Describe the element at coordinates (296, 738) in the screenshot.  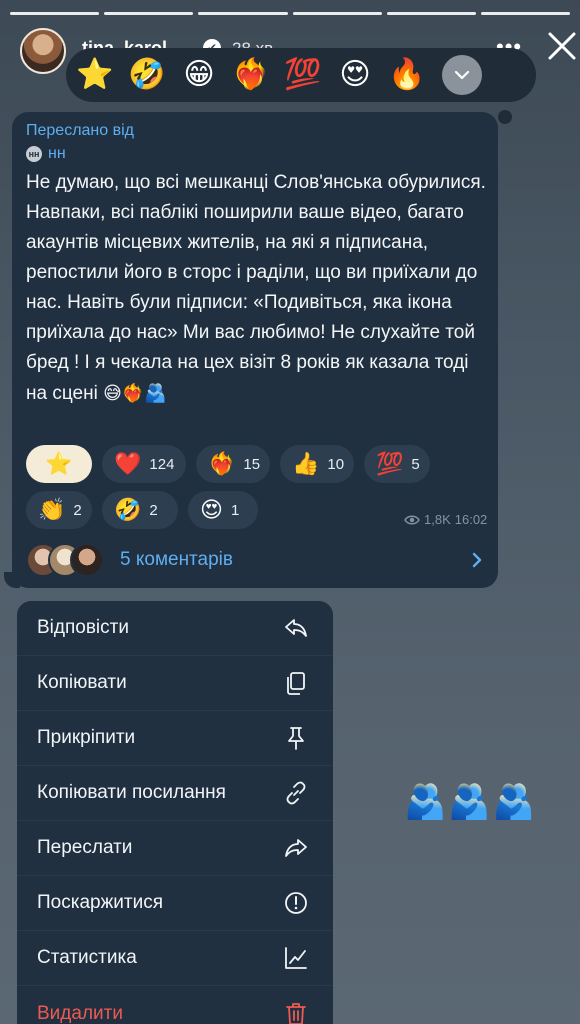
I see `pin-icon` at that location.